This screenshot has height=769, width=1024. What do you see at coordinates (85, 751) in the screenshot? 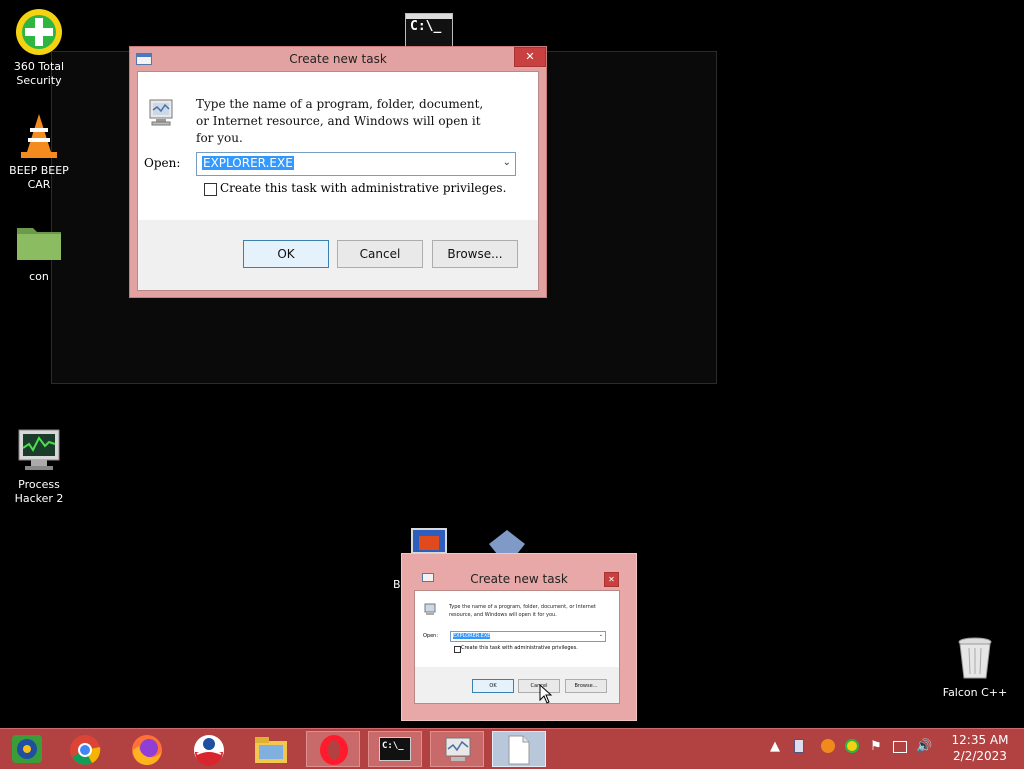
I see `chrome-icon` at bounding box center [85, 751].